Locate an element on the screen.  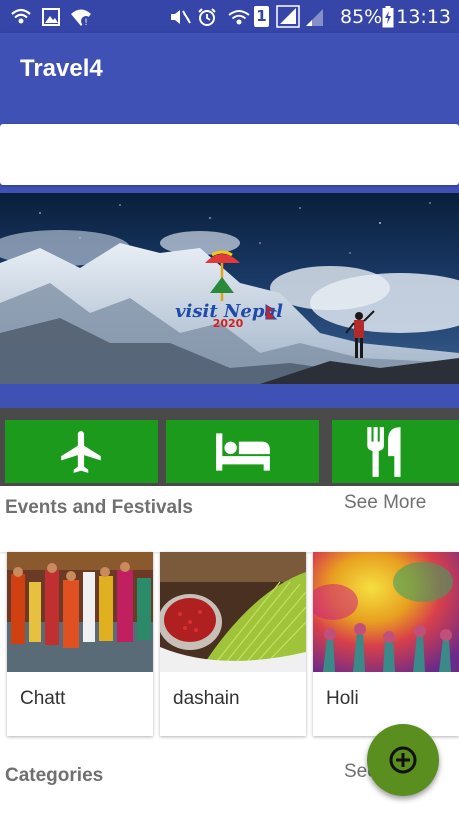
battery-percent: 85% is located at coordinates (361, 17).